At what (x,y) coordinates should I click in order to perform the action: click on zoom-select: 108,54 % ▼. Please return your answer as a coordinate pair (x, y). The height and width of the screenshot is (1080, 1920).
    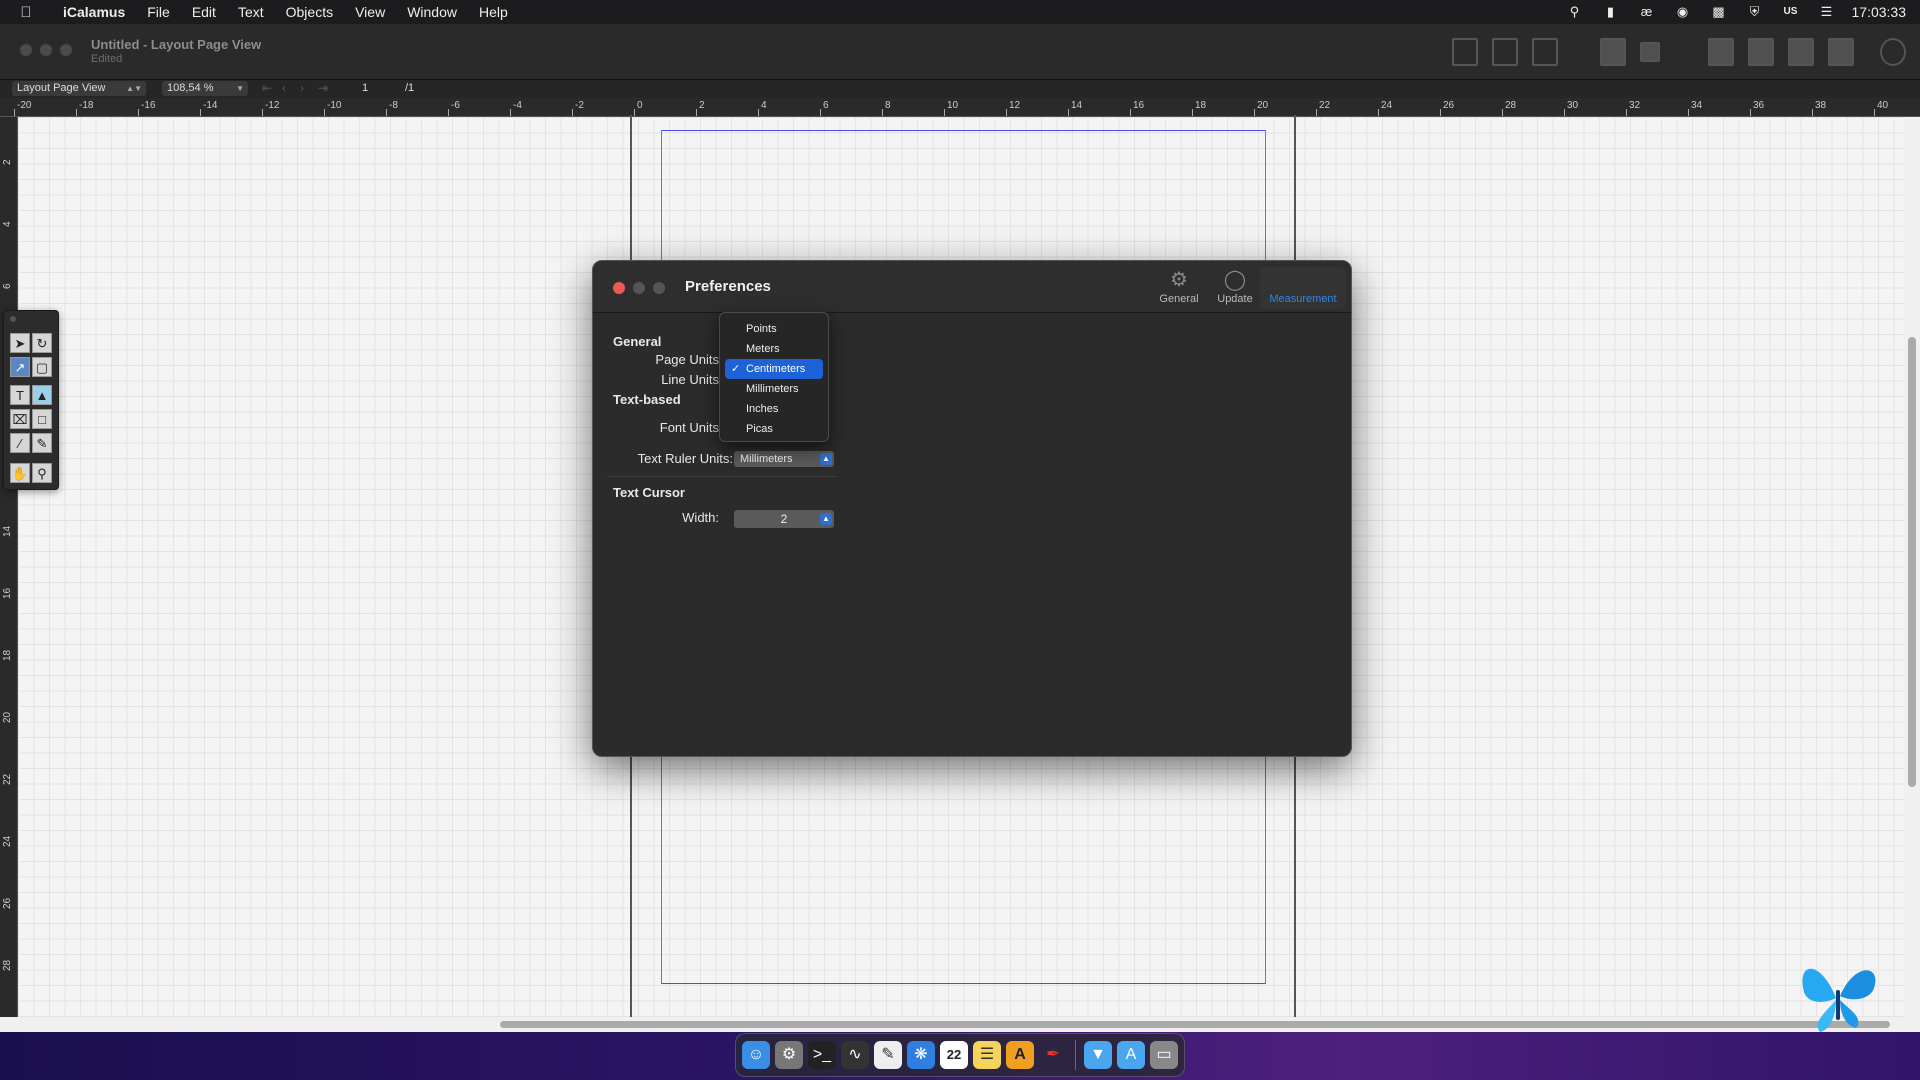
    Looking at the image, I should click on (205, 88).